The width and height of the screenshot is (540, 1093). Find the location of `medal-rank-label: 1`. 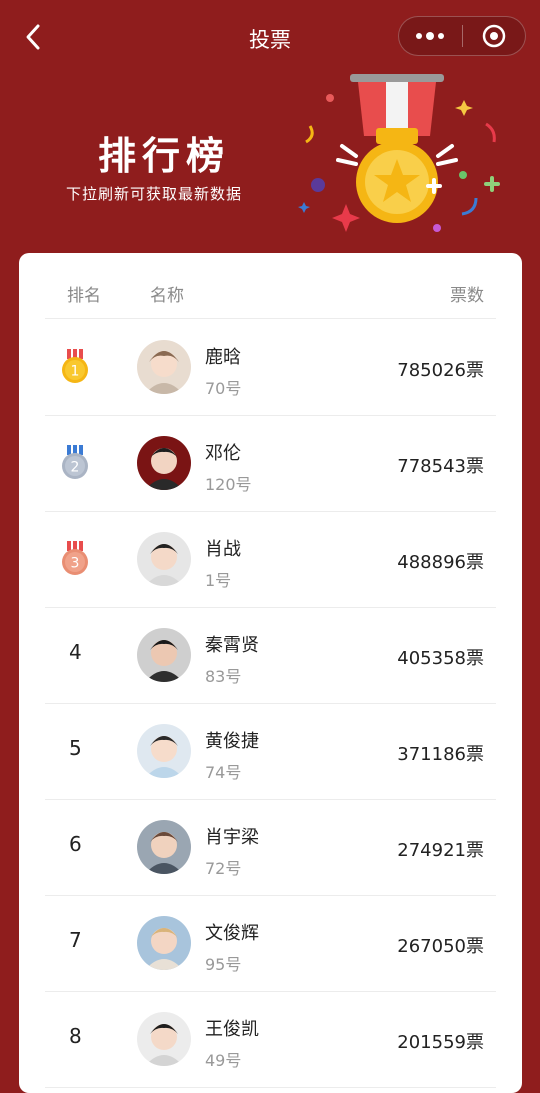

medal-rank-label: 1 is located at coordinates (75, 372).